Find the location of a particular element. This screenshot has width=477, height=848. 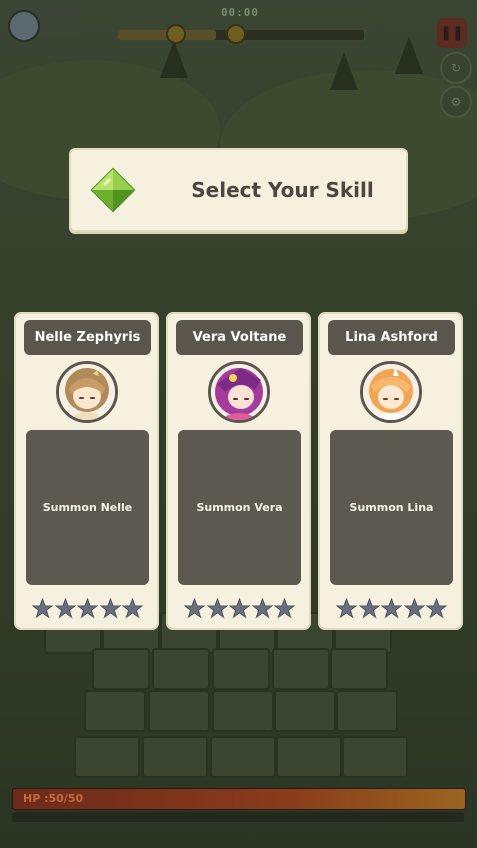

modal-title: Select Your Skill is located at coordinates (282, 190).